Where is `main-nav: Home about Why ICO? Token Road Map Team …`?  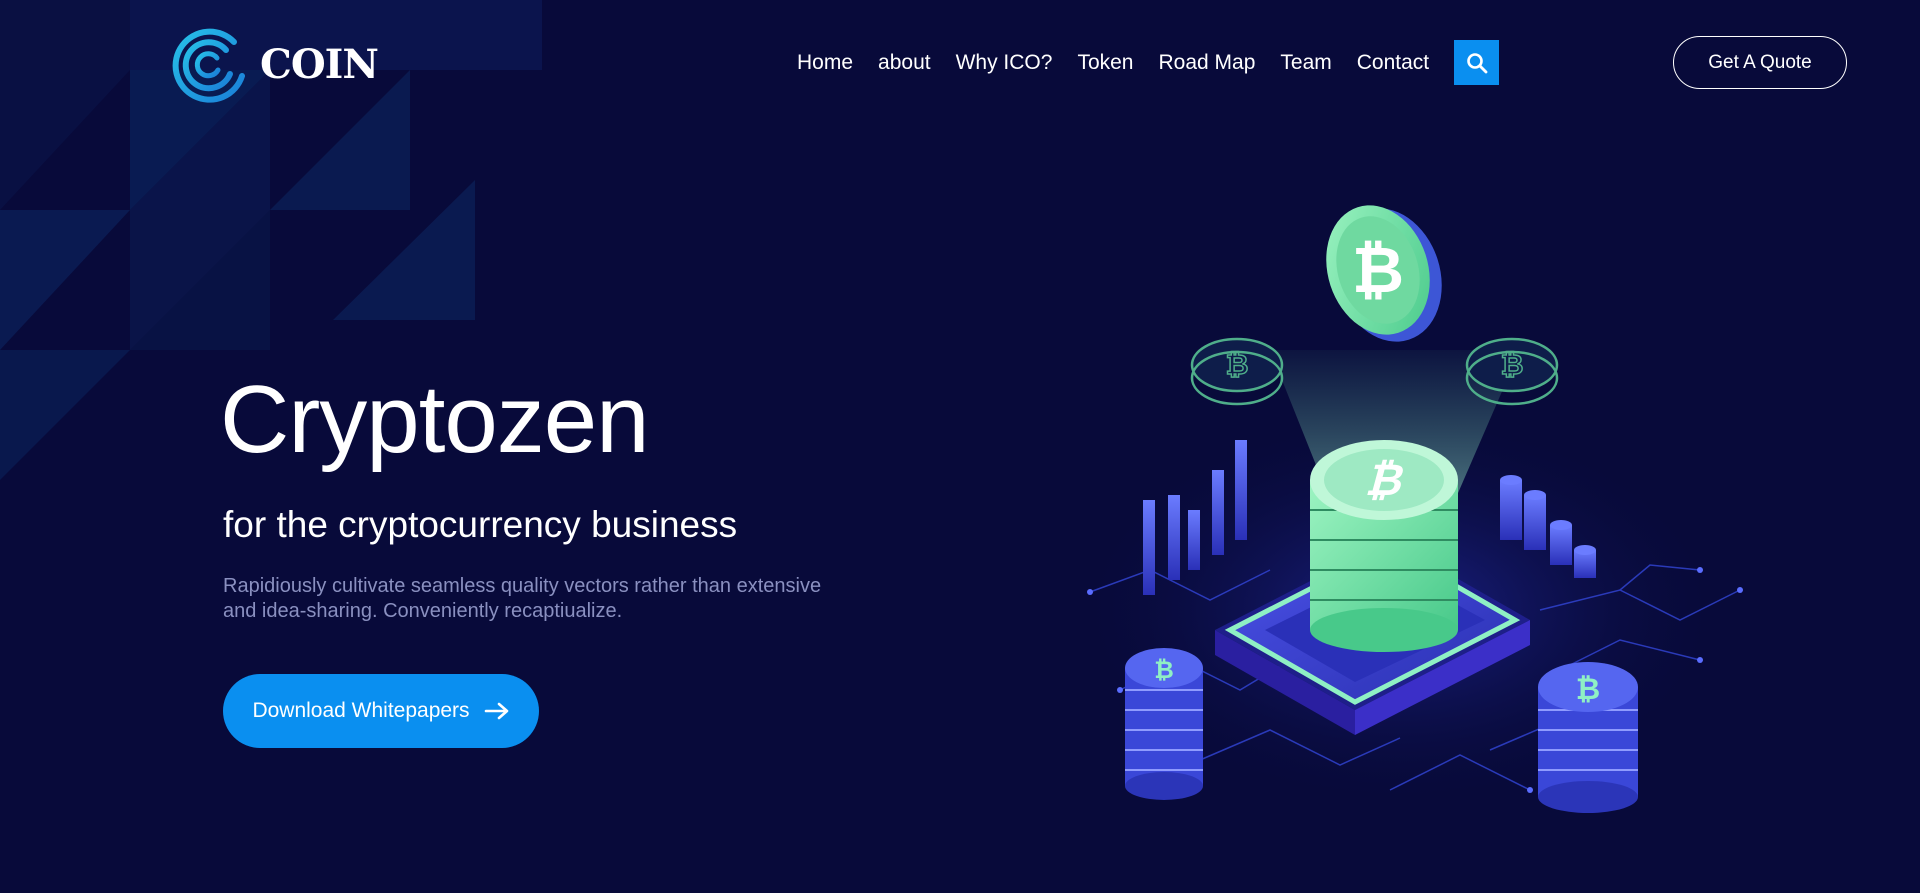 main-nav: Home about Why ICO? Token Road Map Team … is located at coordinates (1148, 62).